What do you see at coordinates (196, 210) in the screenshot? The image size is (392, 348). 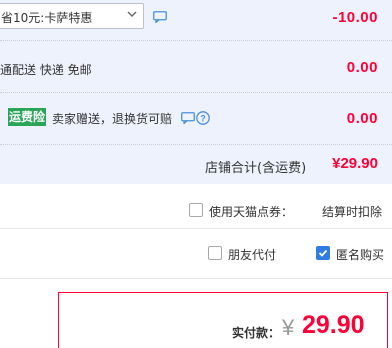 I see `use-points-checkbox` at bounding box center [196, 210].